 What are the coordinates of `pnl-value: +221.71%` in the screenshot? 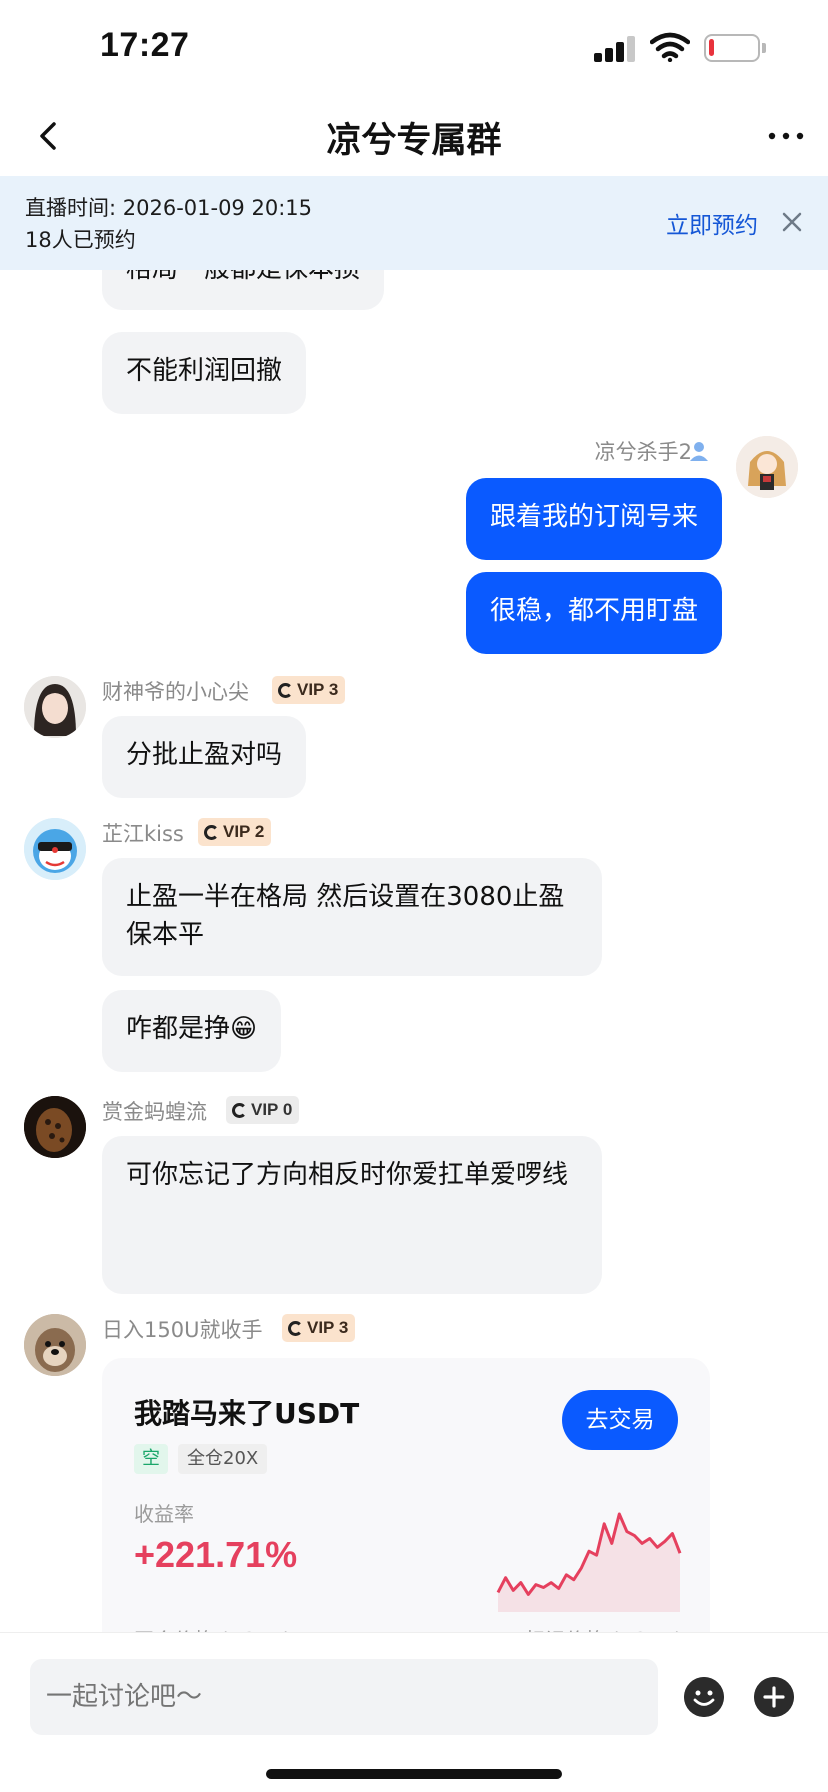 It's located at (216, 1554).